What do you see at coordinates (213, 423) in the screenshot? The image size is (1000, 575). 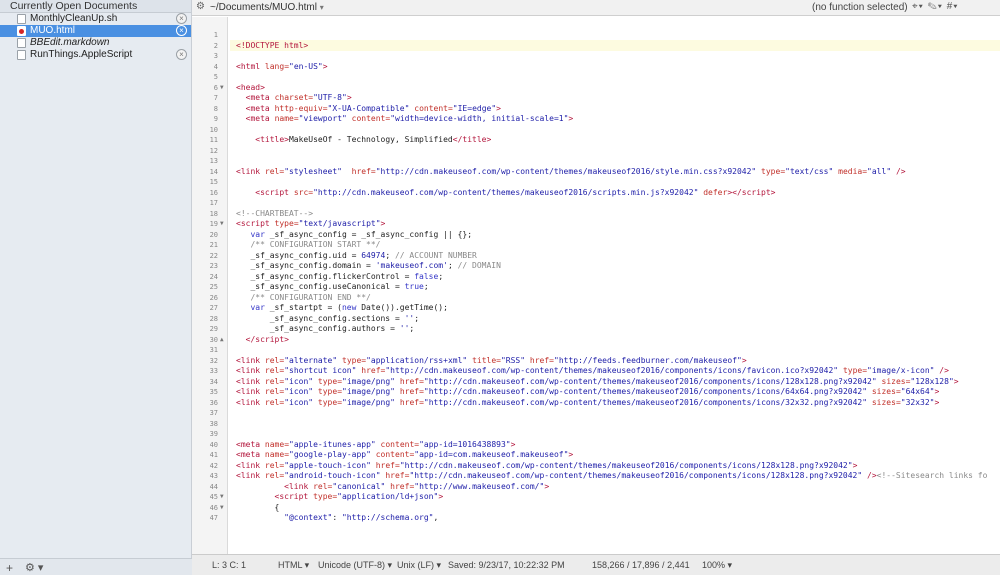 I see `line-number: 38` at bounding box center [213, 423].